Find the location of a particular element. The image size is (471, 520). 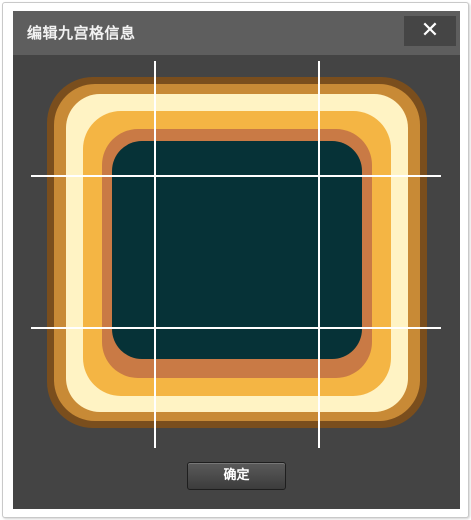

close-x-icon: ✕ is located at coordinates (430, 30).